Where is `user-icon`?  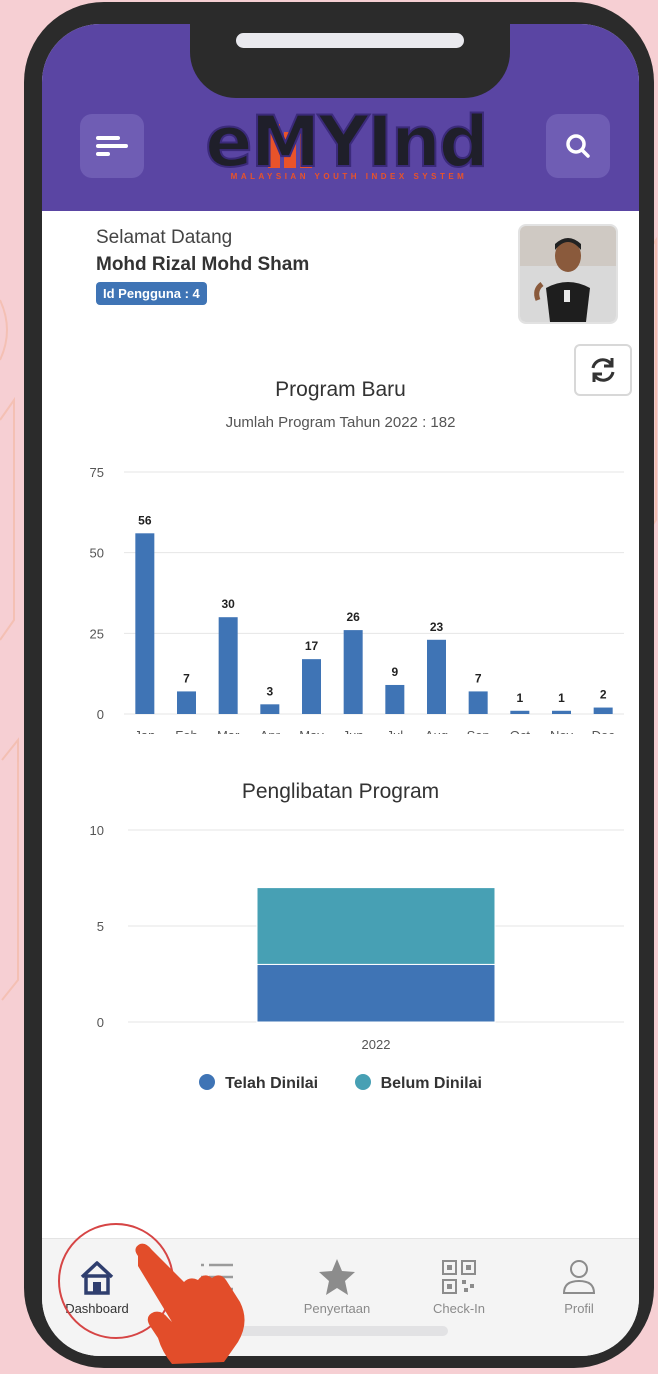
user-icon is located at coordinates (579, 1277).